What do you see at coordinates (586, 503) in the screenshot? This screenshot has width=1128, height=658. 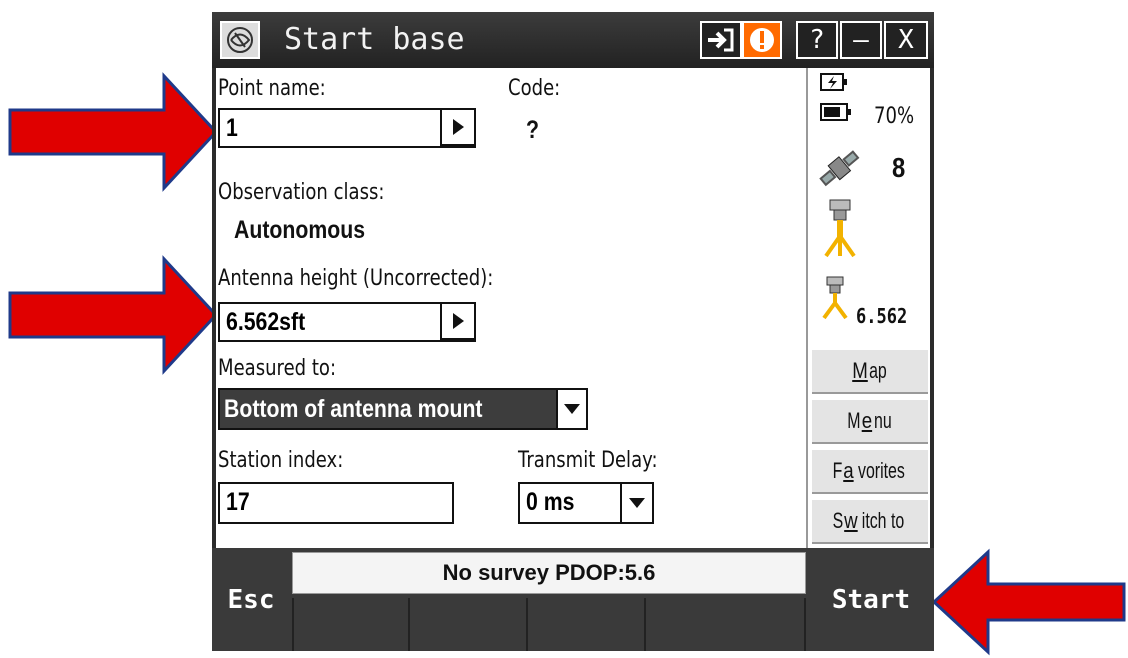 I see `transmit-delay-select: 0 ms` at bounding box center [586, 503].